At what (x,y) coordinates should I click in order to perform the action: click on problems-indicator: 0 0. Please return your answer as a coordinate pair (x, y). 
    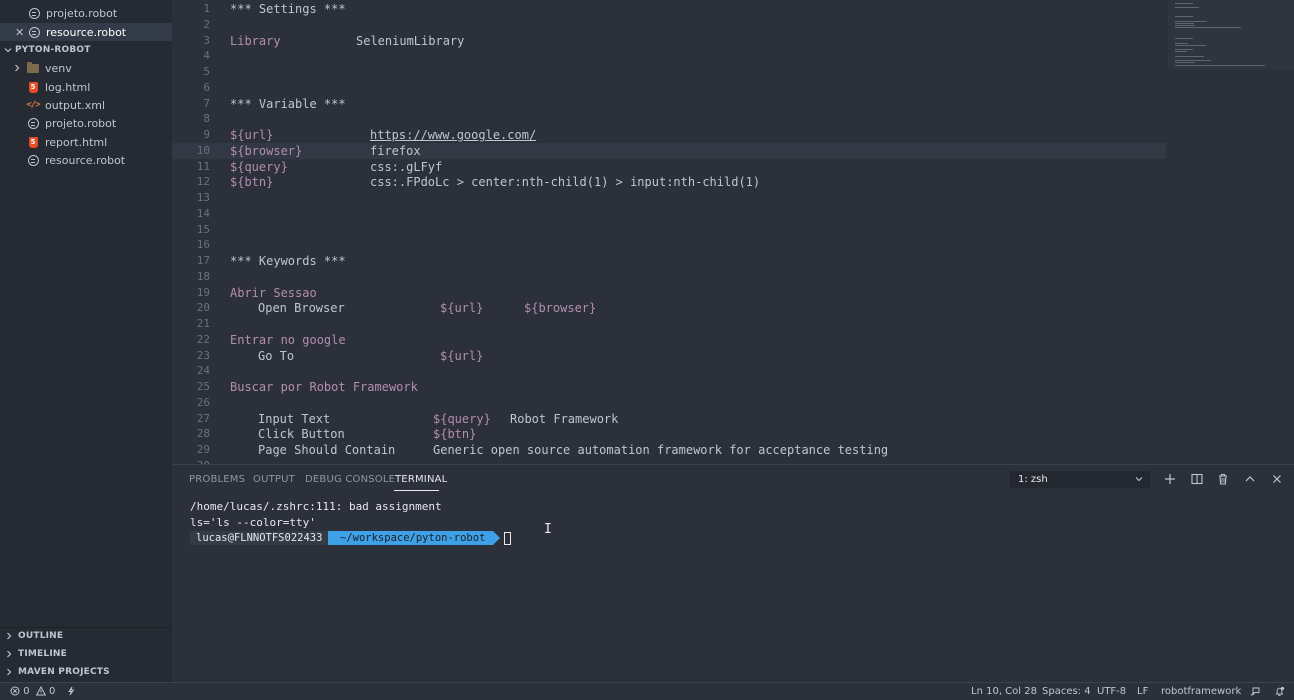
    Looking at the image, I should click on (32, 691).